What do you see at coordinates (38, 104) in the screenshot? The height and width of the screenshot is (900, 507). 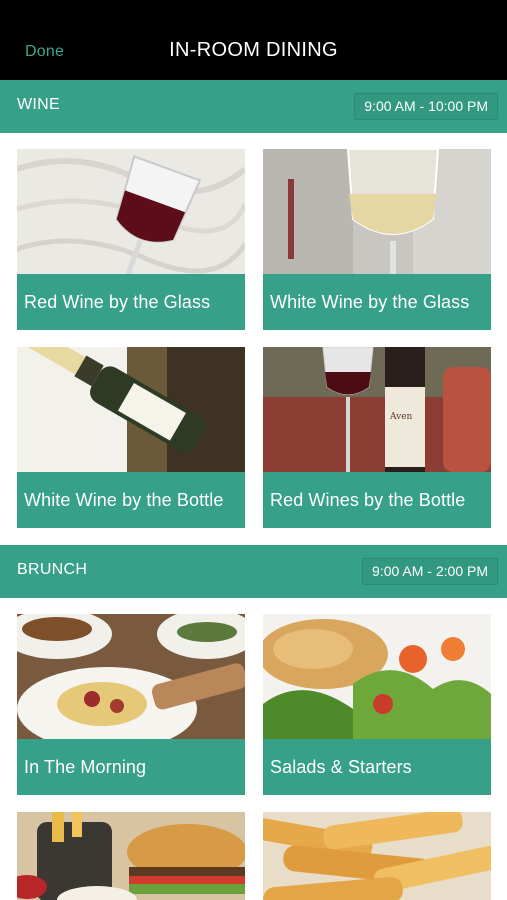 I see `section-title: WINE` at bounding box center [38, 104].